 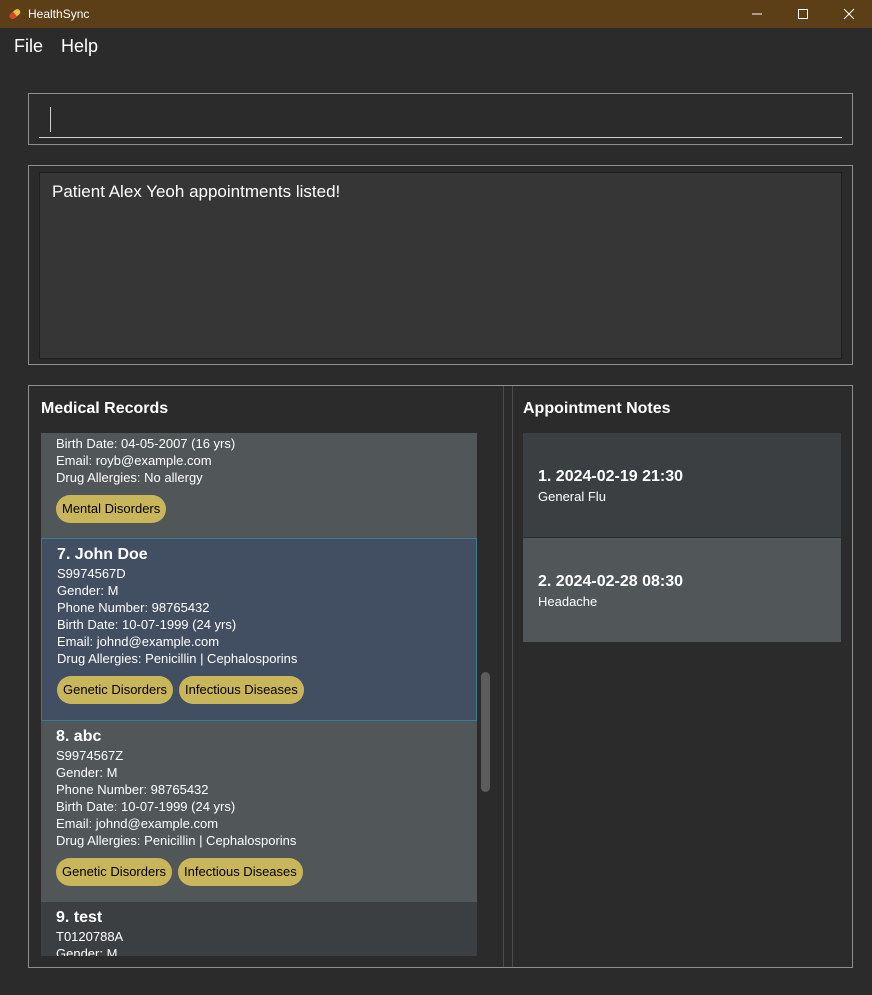 I want to click on maximize-button, so click(x=803, y=14).